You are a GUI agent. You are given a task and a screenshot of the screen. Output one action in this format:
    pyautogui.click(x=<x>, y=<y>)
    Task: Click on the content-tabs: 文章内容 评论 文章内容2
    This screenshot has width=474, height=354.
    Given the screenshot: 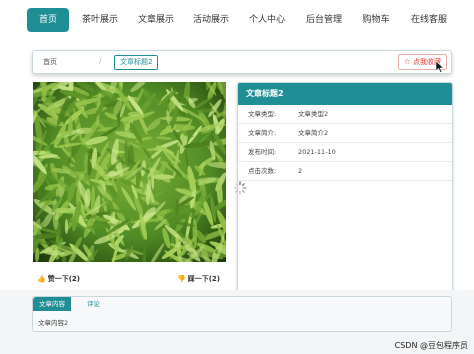 What is the action you would take?
    pyautogui.click(x=242, y=314)
    